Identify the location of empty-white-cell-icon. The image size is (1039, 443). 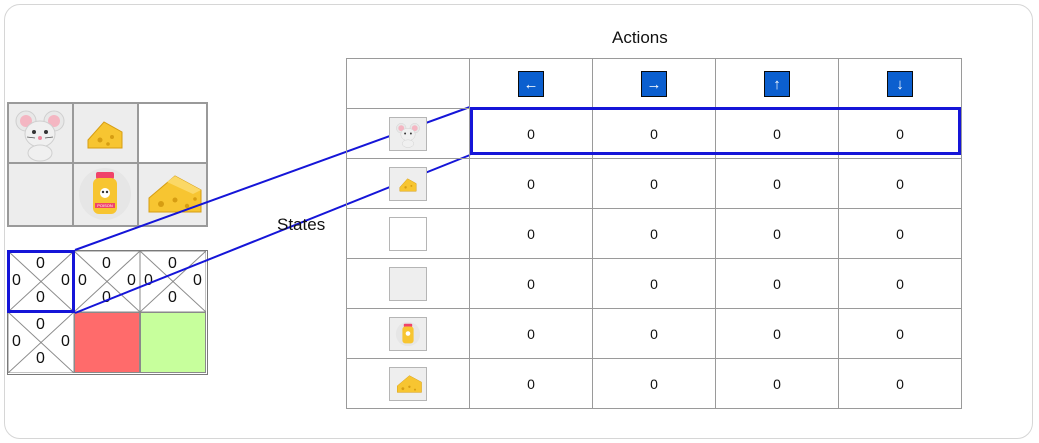
(408, 233).